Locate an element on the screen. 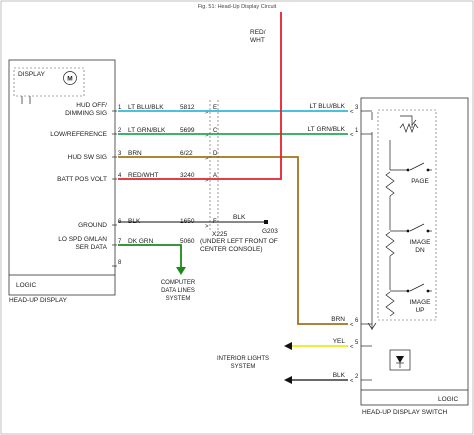  switch-pin-row: LT BLU/BLK <3 is located at coordinates (340, 109).